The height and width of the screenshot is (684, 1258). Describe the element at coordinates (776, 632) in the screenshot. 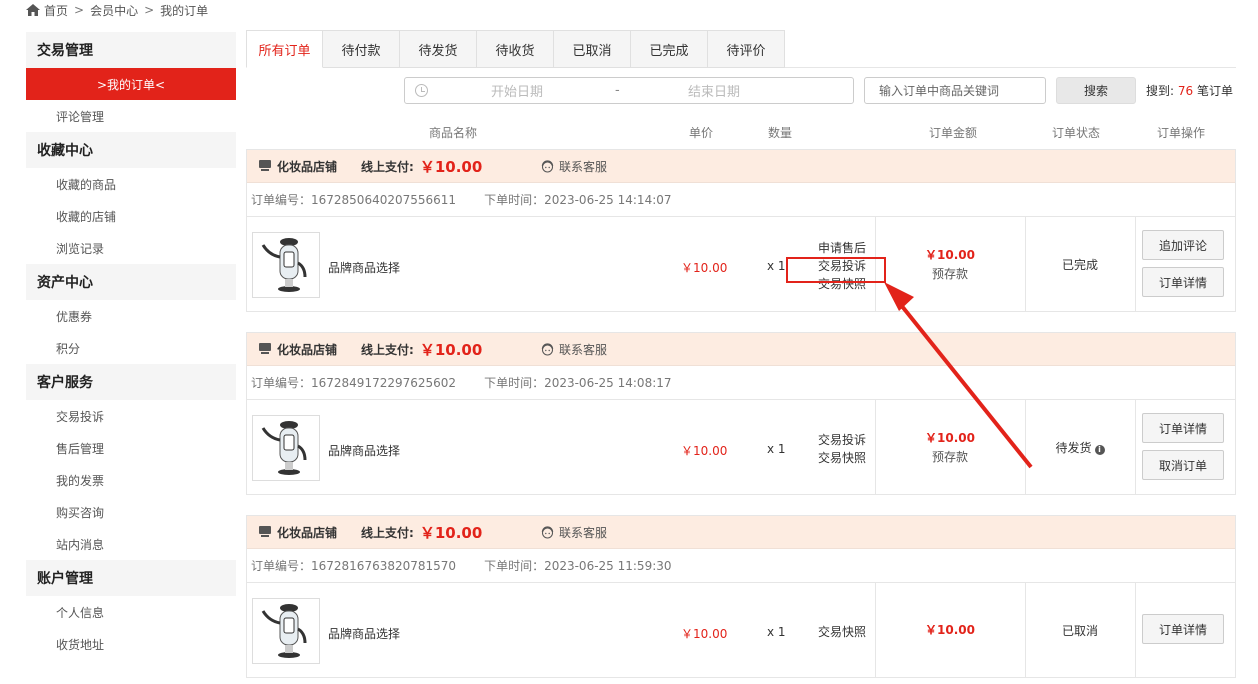

I see `quantity: x 1` at that location.